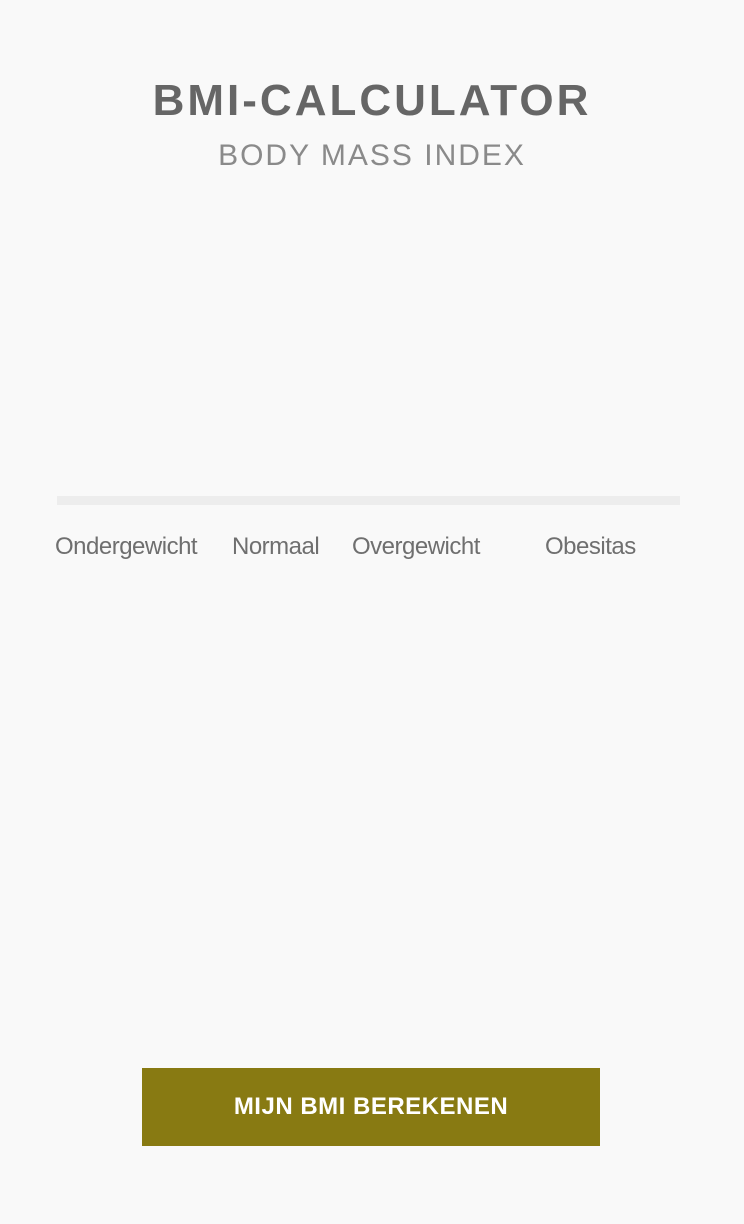 Image resolution: width=744 pixels, height=1224 pixels. I want to click on header: BMI-CALCULATOR BODY MASS INDEX, so click(372, 124).